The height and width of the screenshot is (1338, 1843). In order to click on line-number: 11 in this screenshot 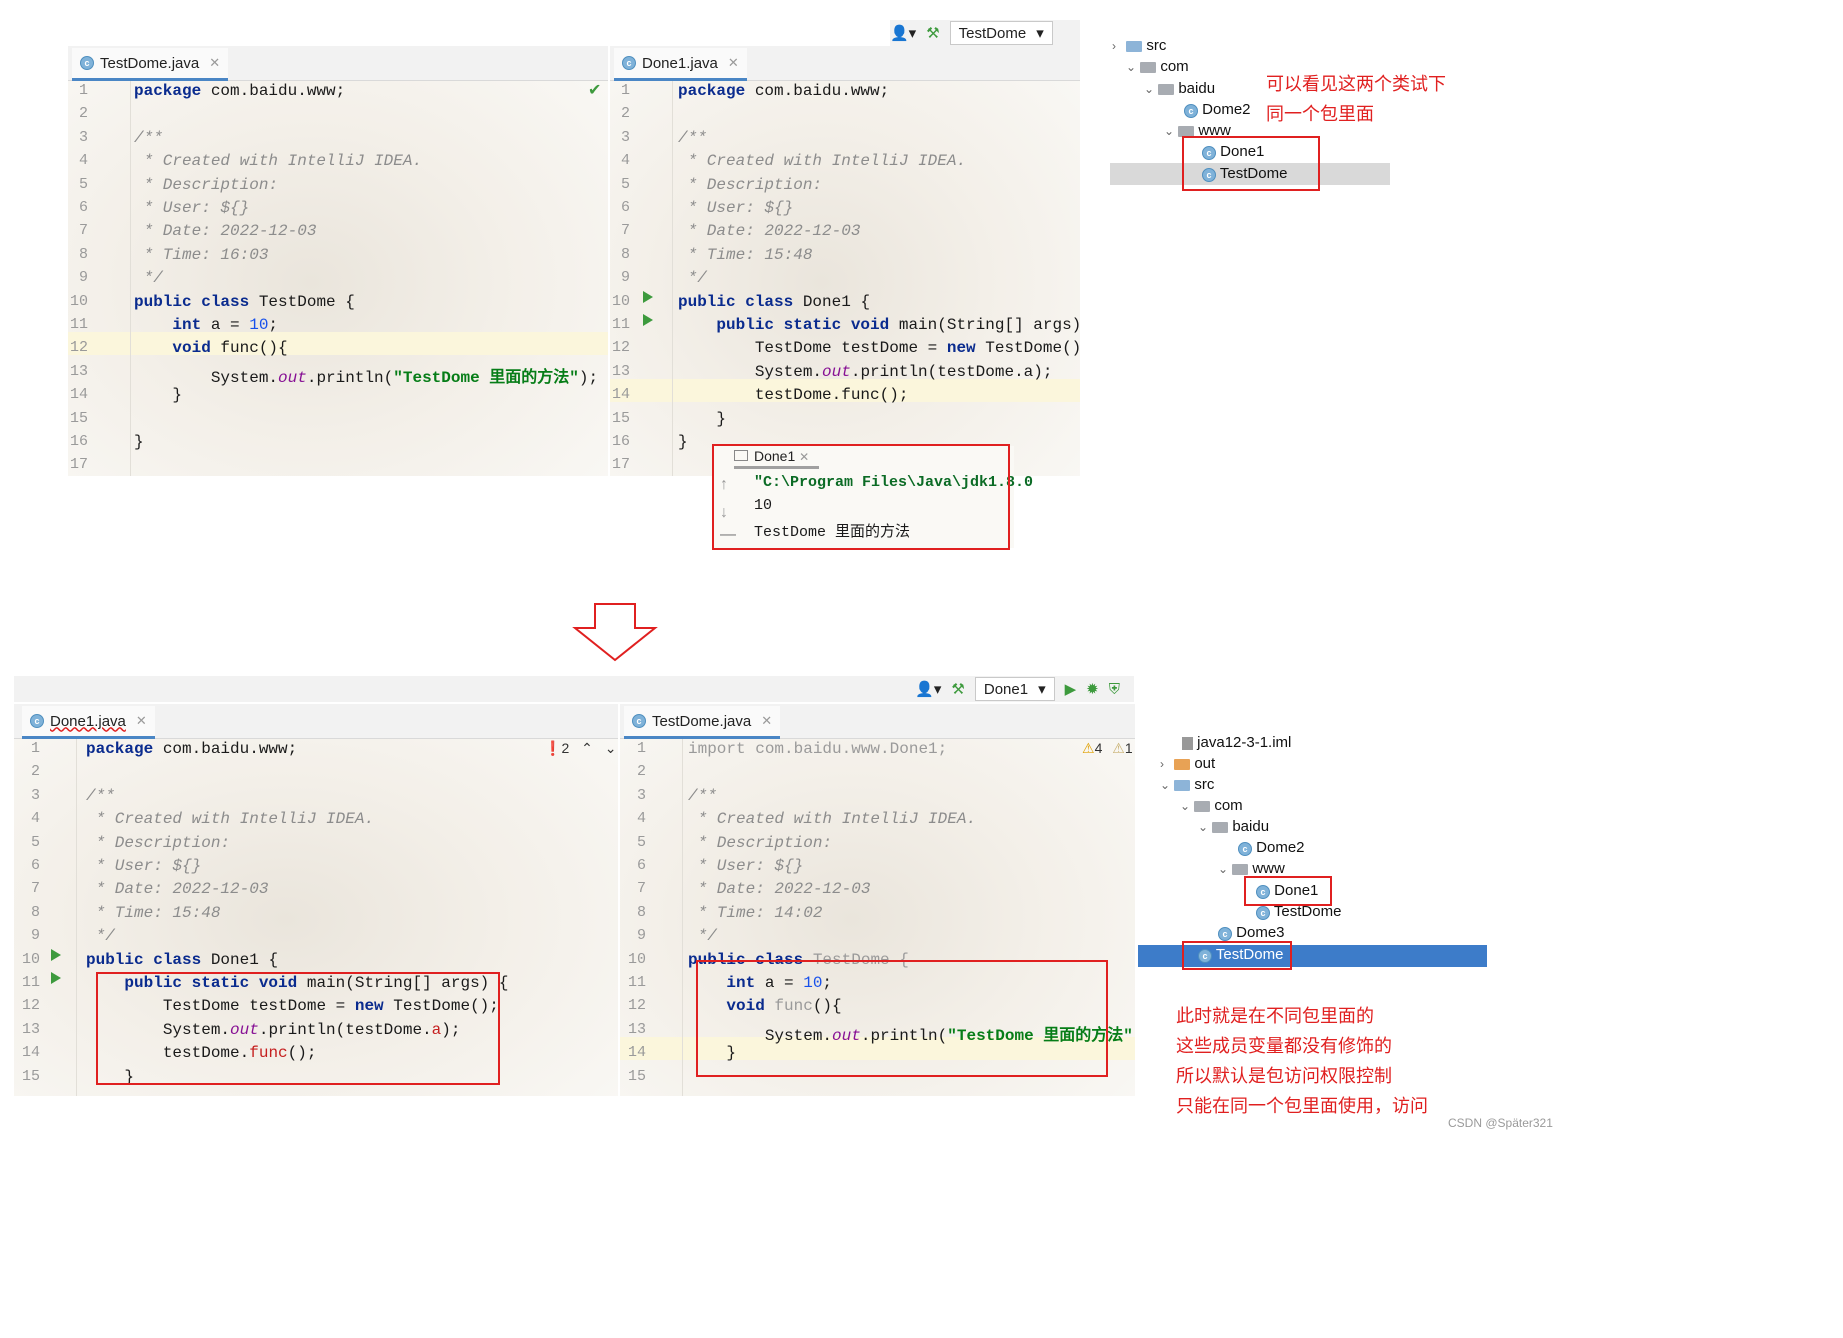, I will do `click(78, 324)`.